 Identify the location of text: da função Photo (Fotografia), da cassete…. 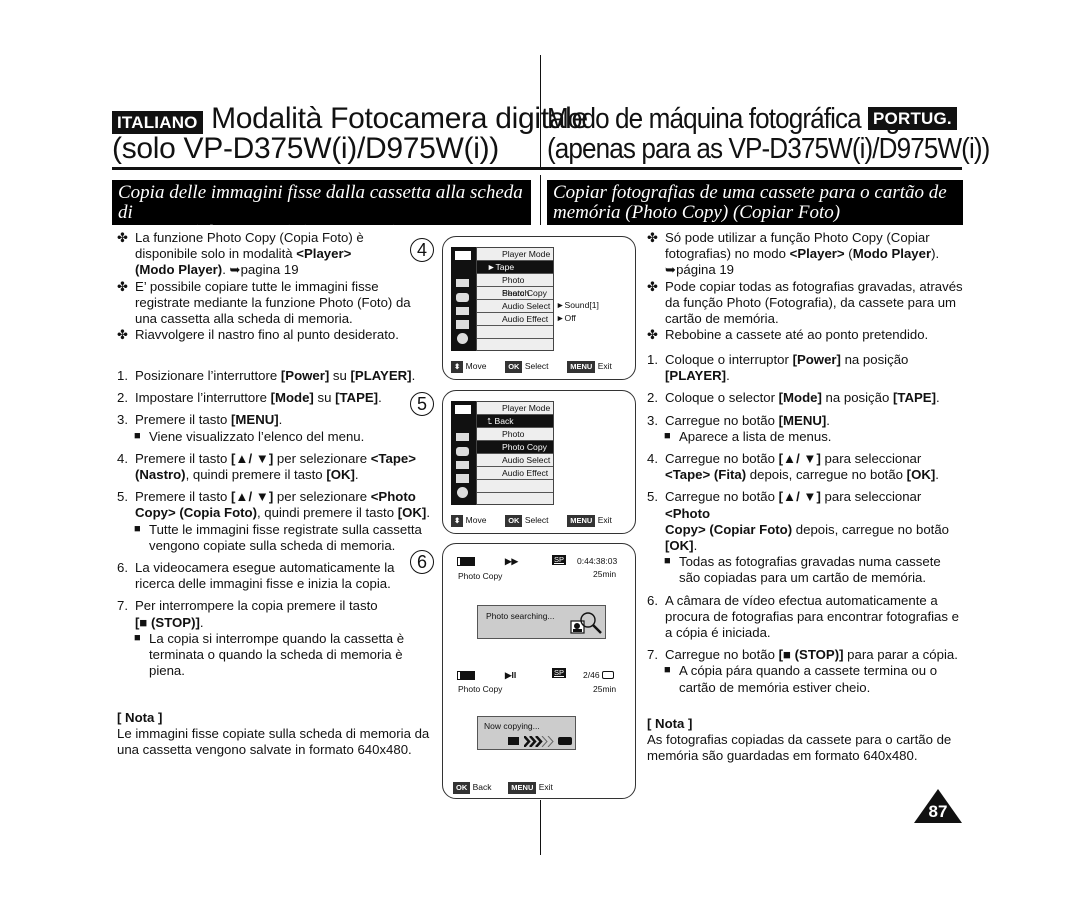
(811, 302).